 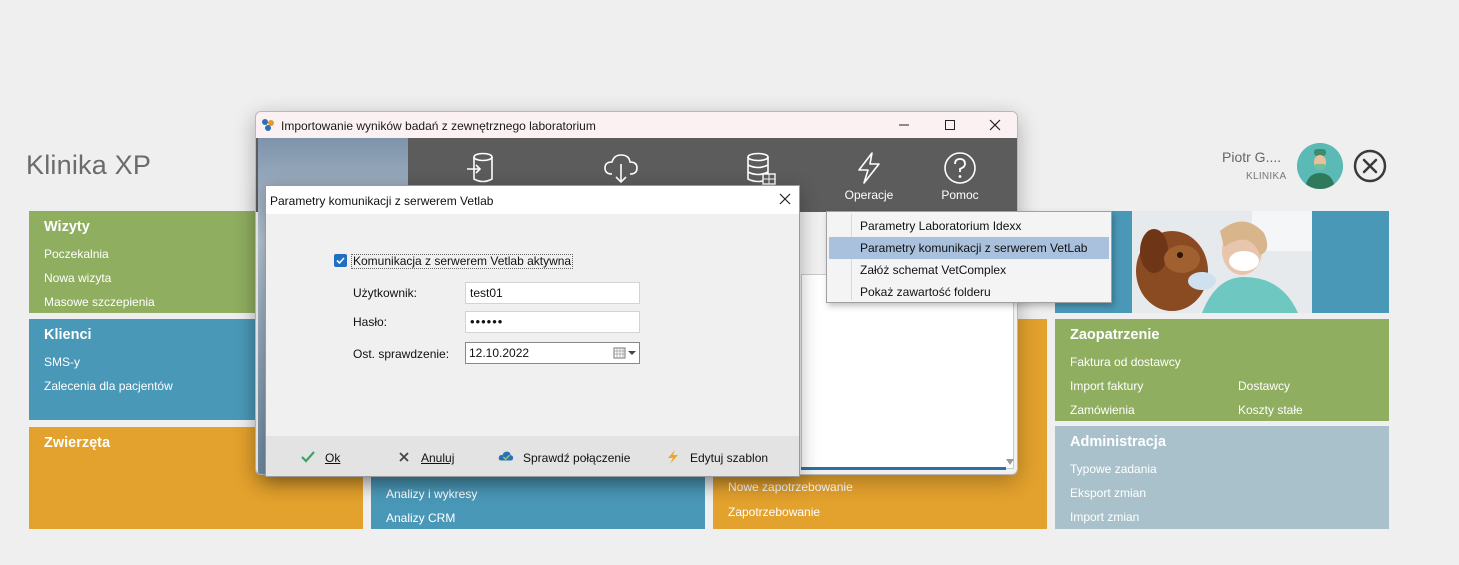 What do you see at coordinates (67, 227) in the screenshot?
I see `tile-title: Wizyty` at bounding box center [67, 227].